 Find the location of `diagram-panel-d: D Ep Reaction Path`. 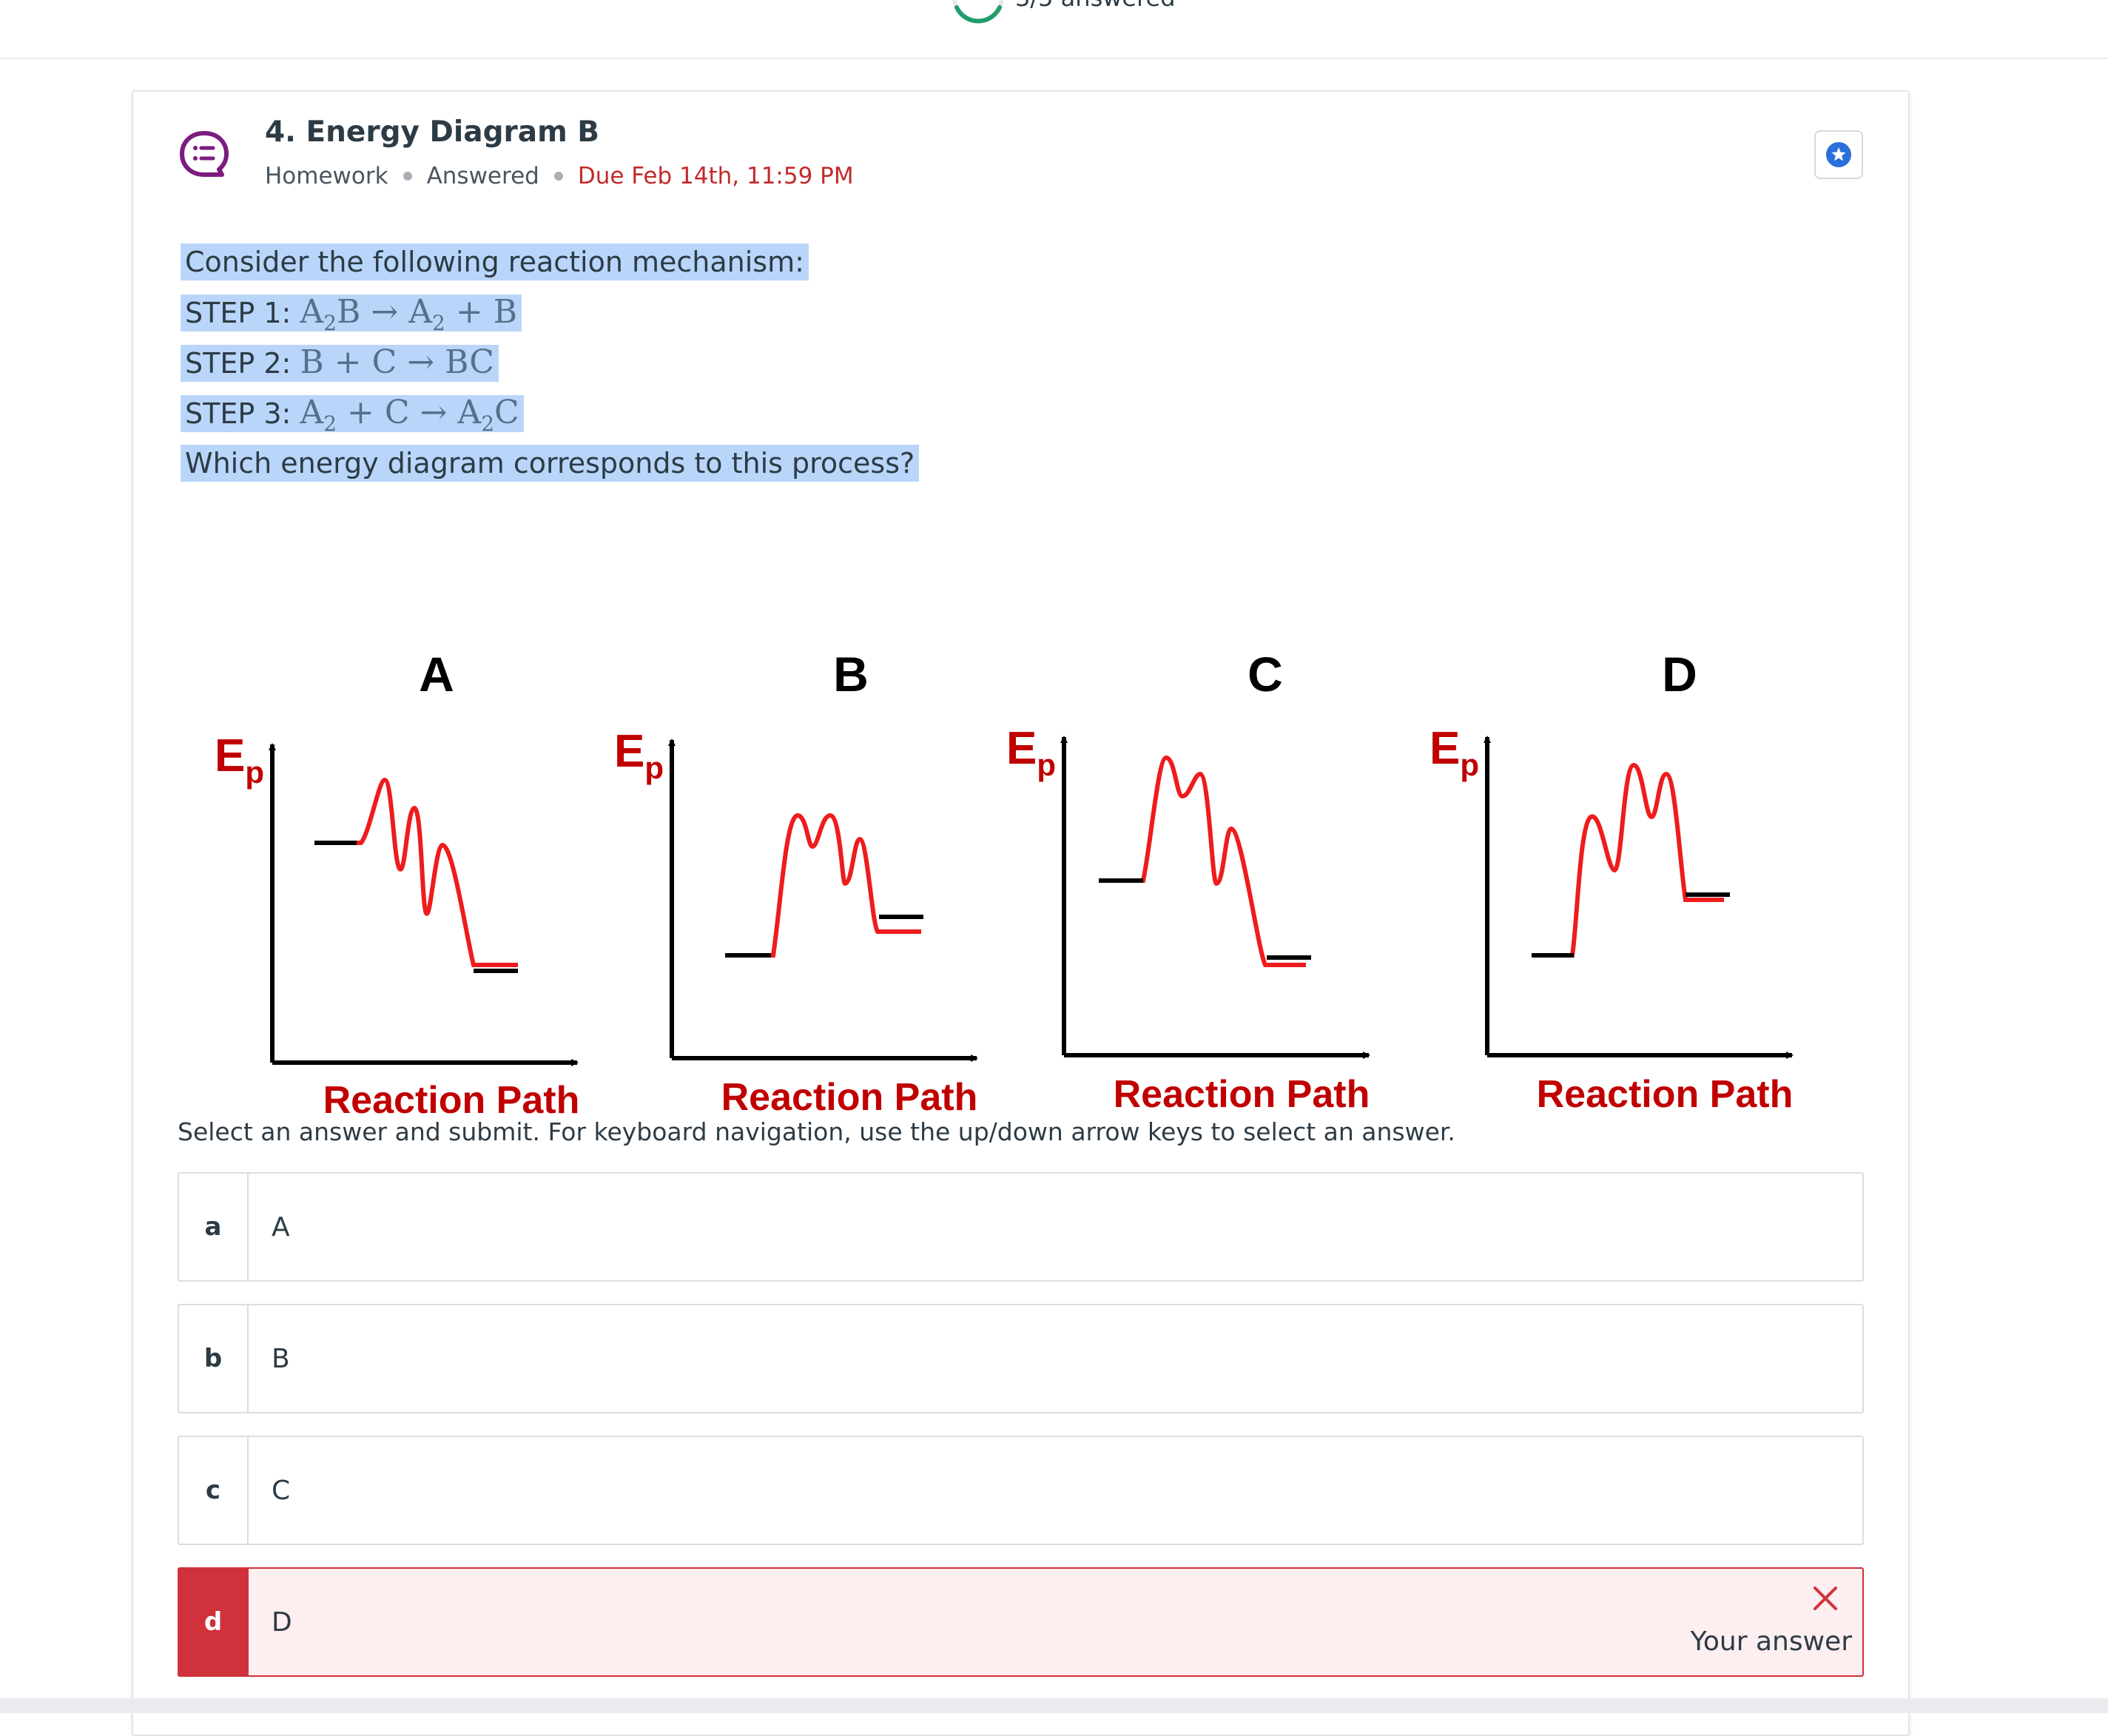

diagram-panel-d: D Ep Reaction Path is located at coordinates (1612, 881).